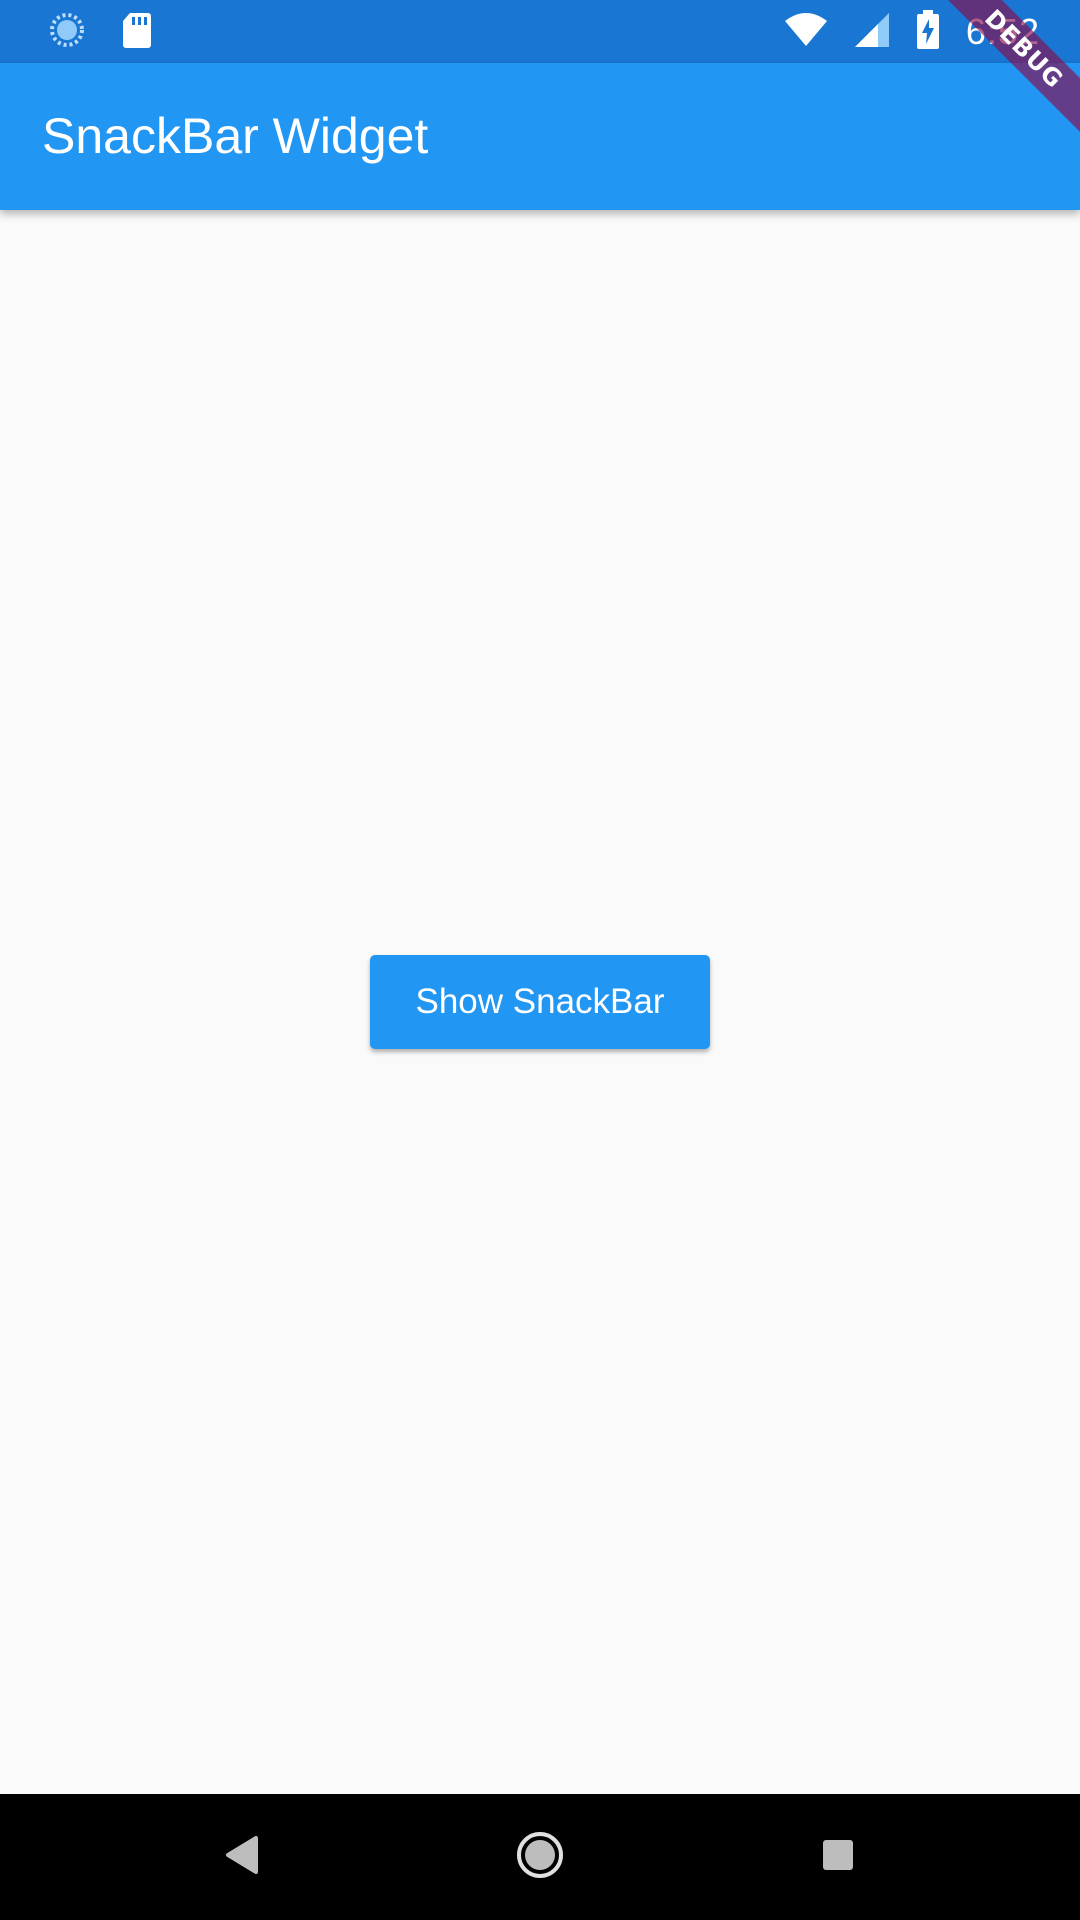 The width and height of the screenshot is (1080, 1920). I want to click on back-icon, so click(242, 1857).